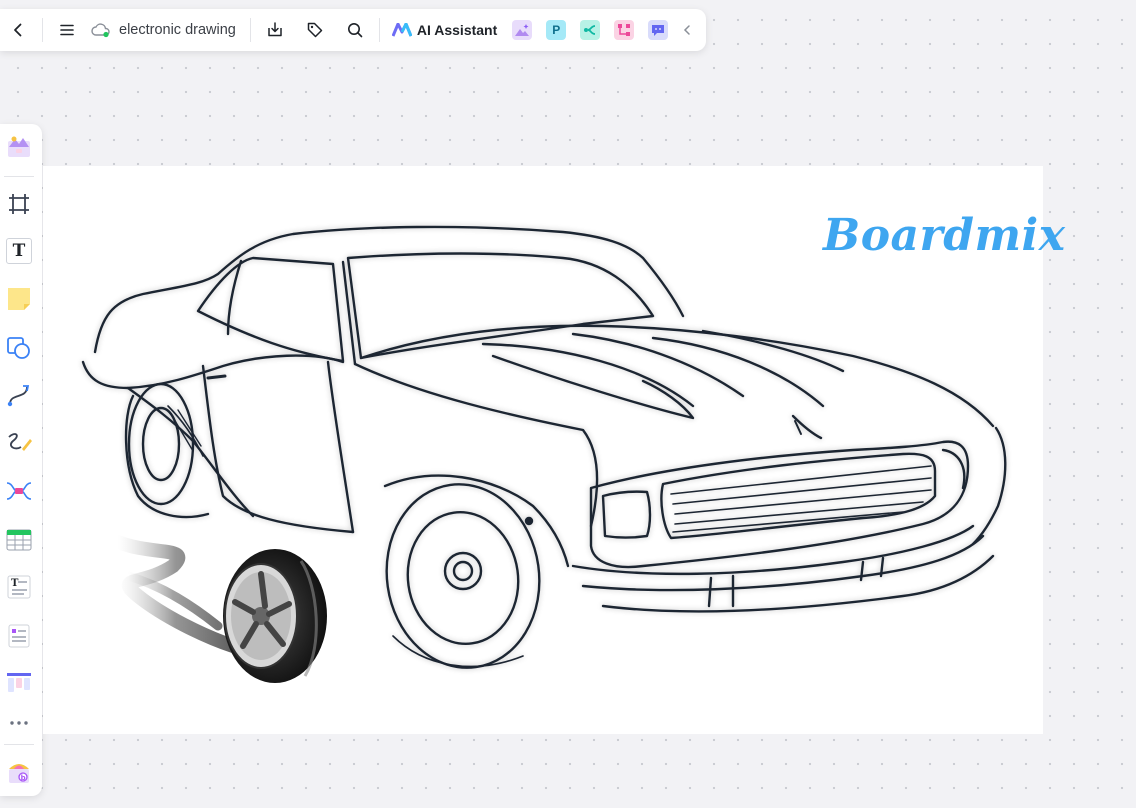 This screenshot has width=1136, height=808. Describe the element at coordinates (100, 30) in the screenshot. I see `cloud-sync-icon` at that location.